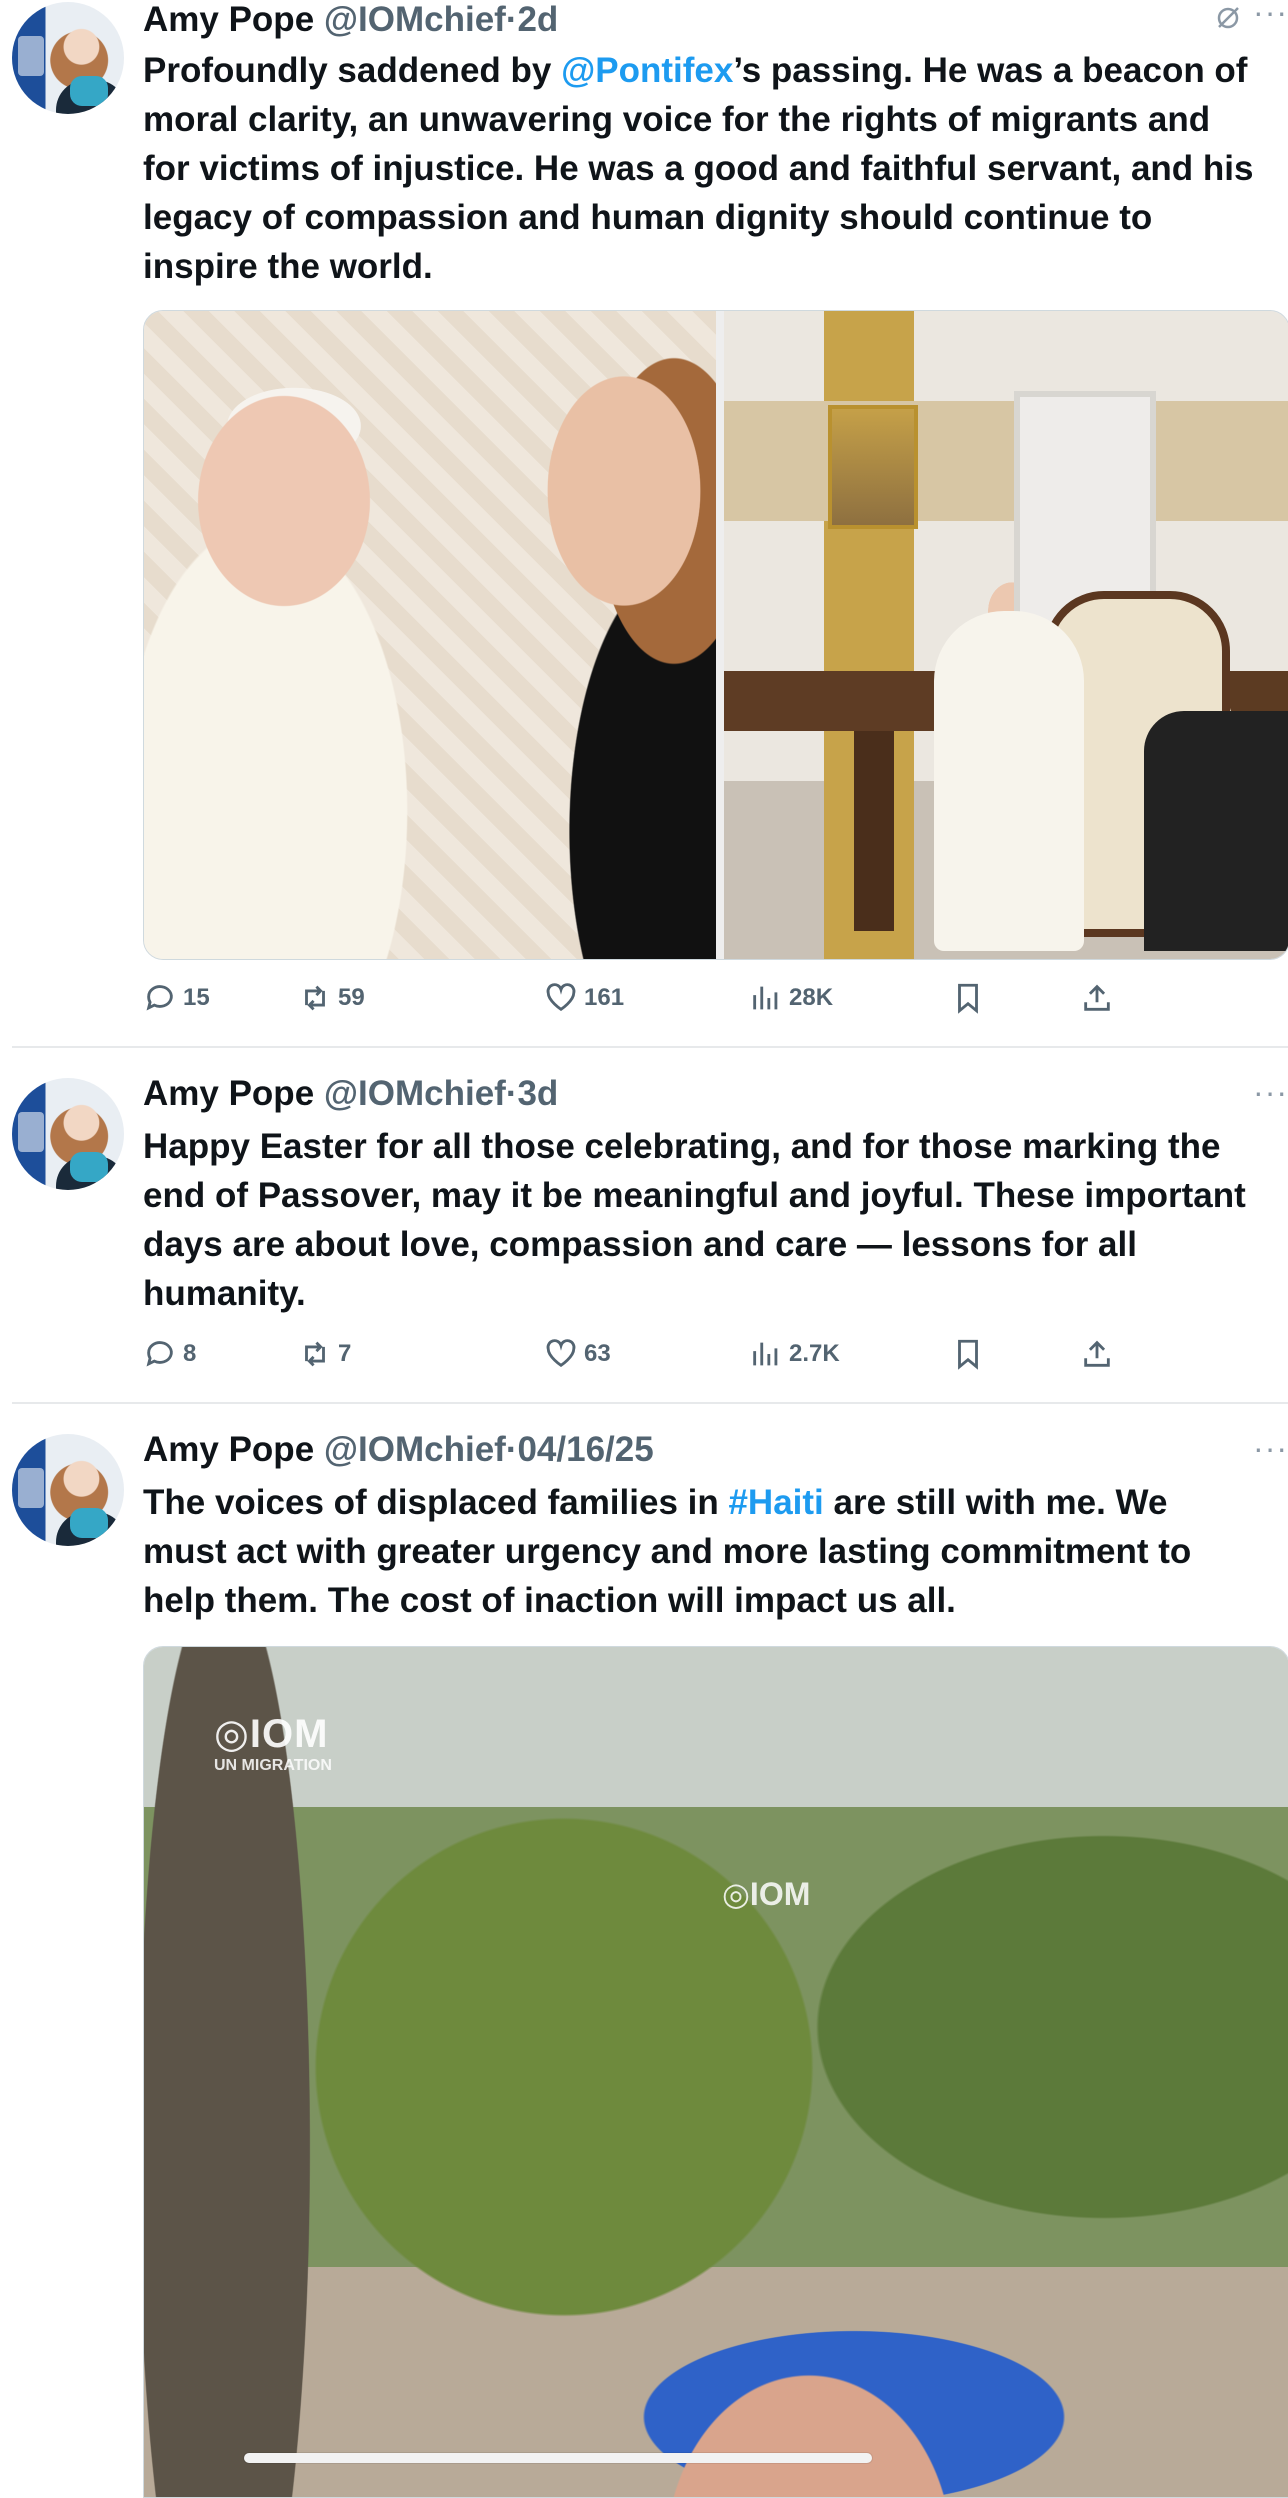 The image size is (1288, 2498). I want to click on cap-logo: ◎IOM, so click(766, 1894).